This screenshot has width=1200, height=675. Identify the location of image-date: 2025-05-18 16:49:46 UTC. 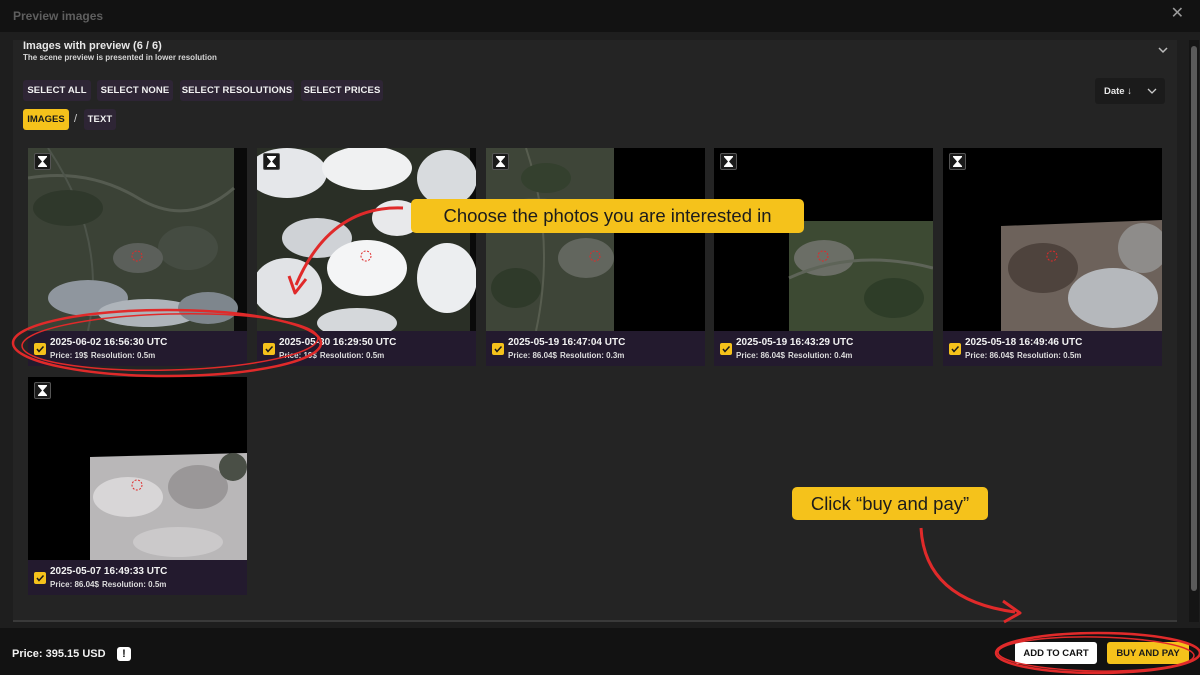
(1024, 342).